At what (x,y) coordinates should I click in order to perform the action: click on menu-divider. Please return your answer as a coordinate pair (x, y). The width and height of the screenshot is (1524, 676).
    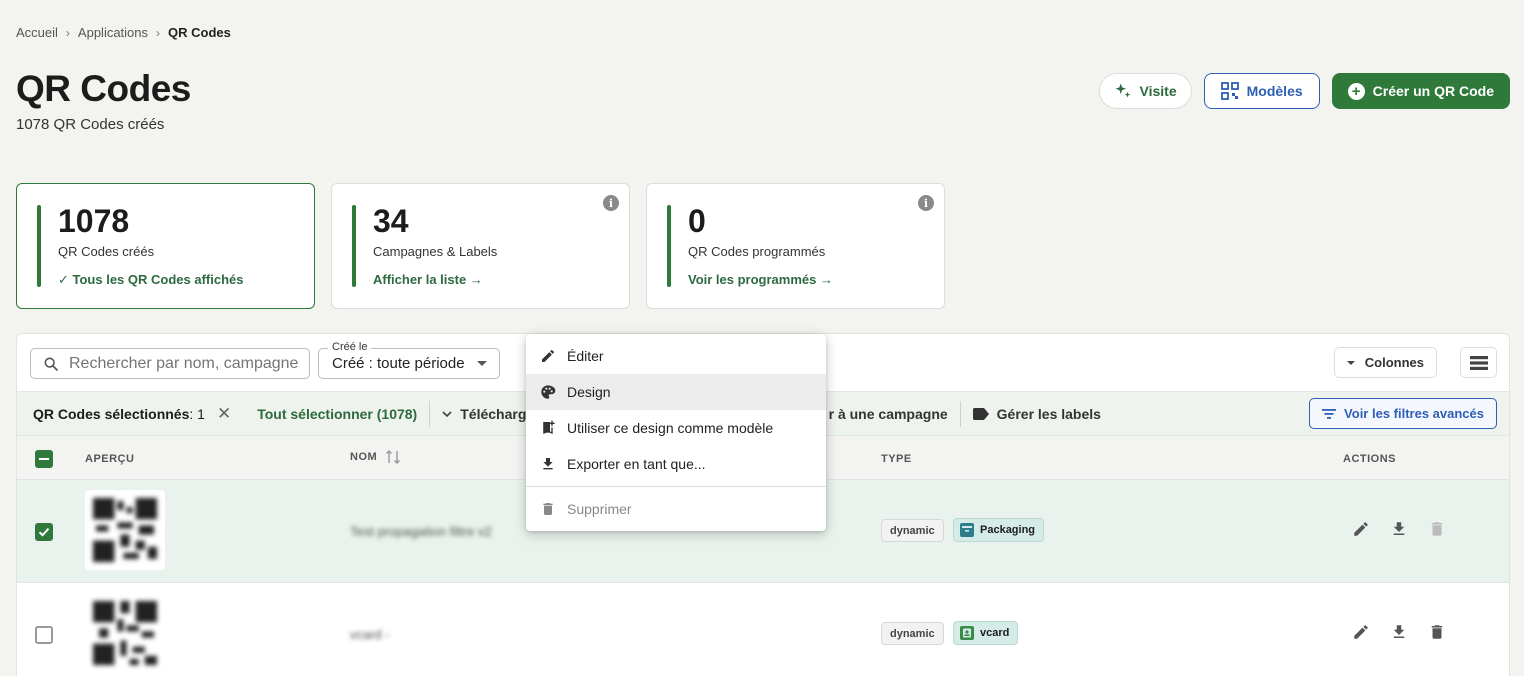
    Looking at the image, I should click on (676, 486).